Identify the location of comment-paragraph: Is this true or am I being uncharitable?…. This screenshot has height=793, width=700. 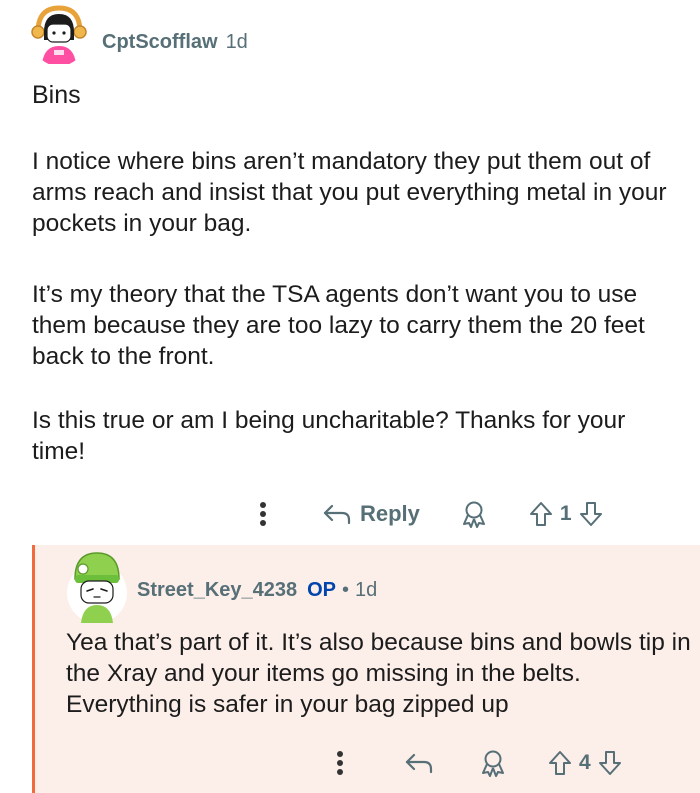
(329, 436).